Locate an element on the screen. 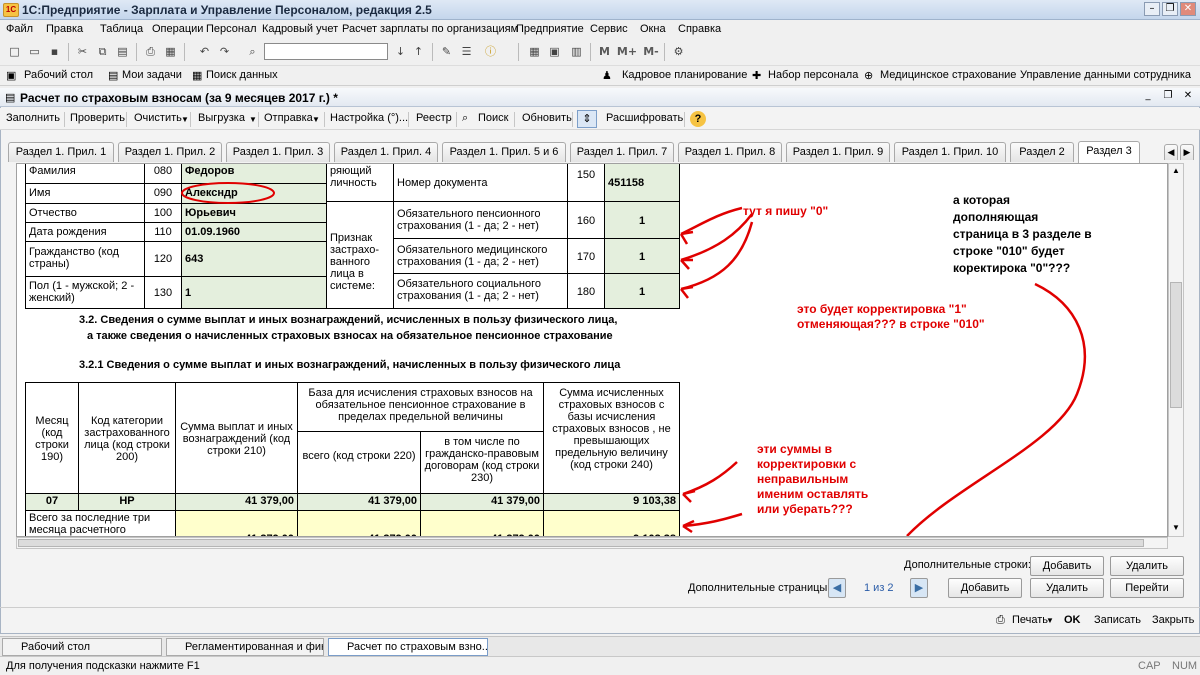 This screenshot has width=1200, height=675. scroll-thumb is located at coordinates (1176, 345).